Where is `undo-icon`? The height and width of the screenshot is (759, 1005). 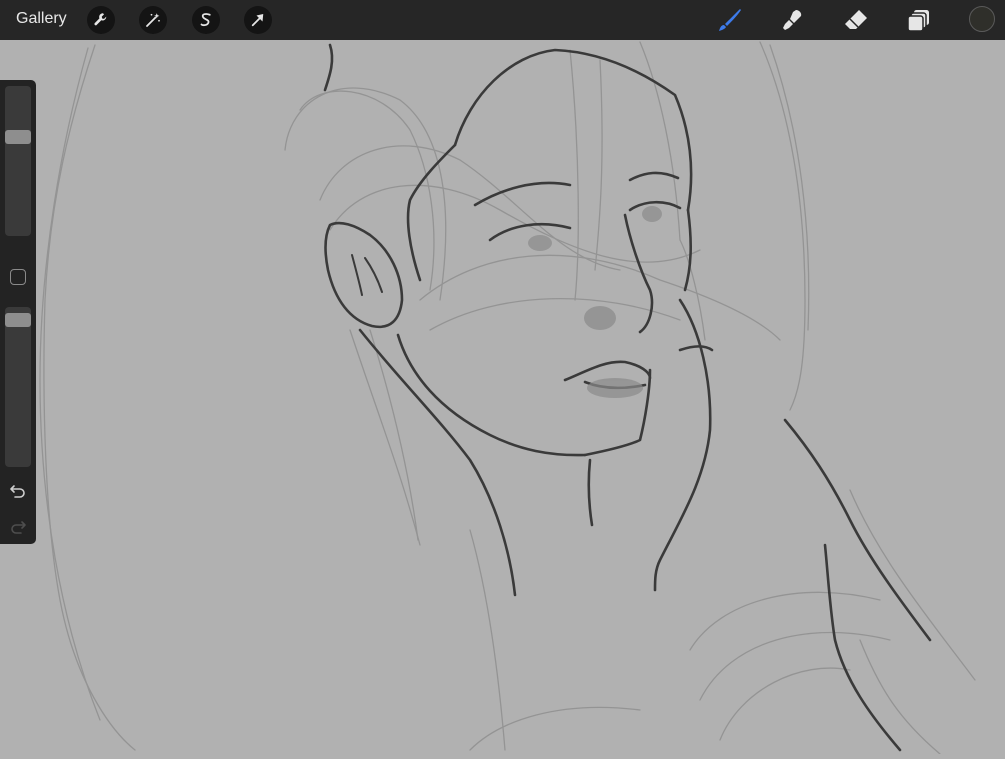
undo-icon is located at coordinates (18, 490).